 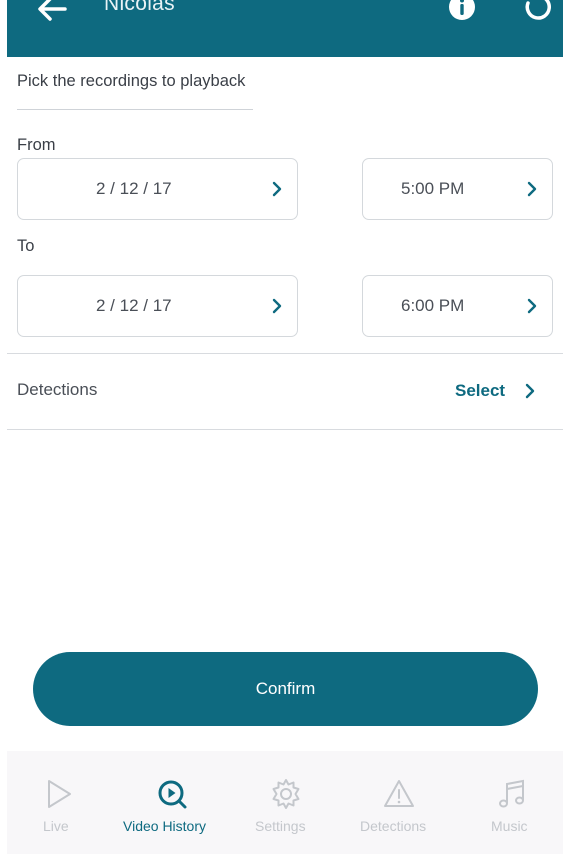 I want to click on from-time-picker: 5:00 PM, so click(x=457, y=189).